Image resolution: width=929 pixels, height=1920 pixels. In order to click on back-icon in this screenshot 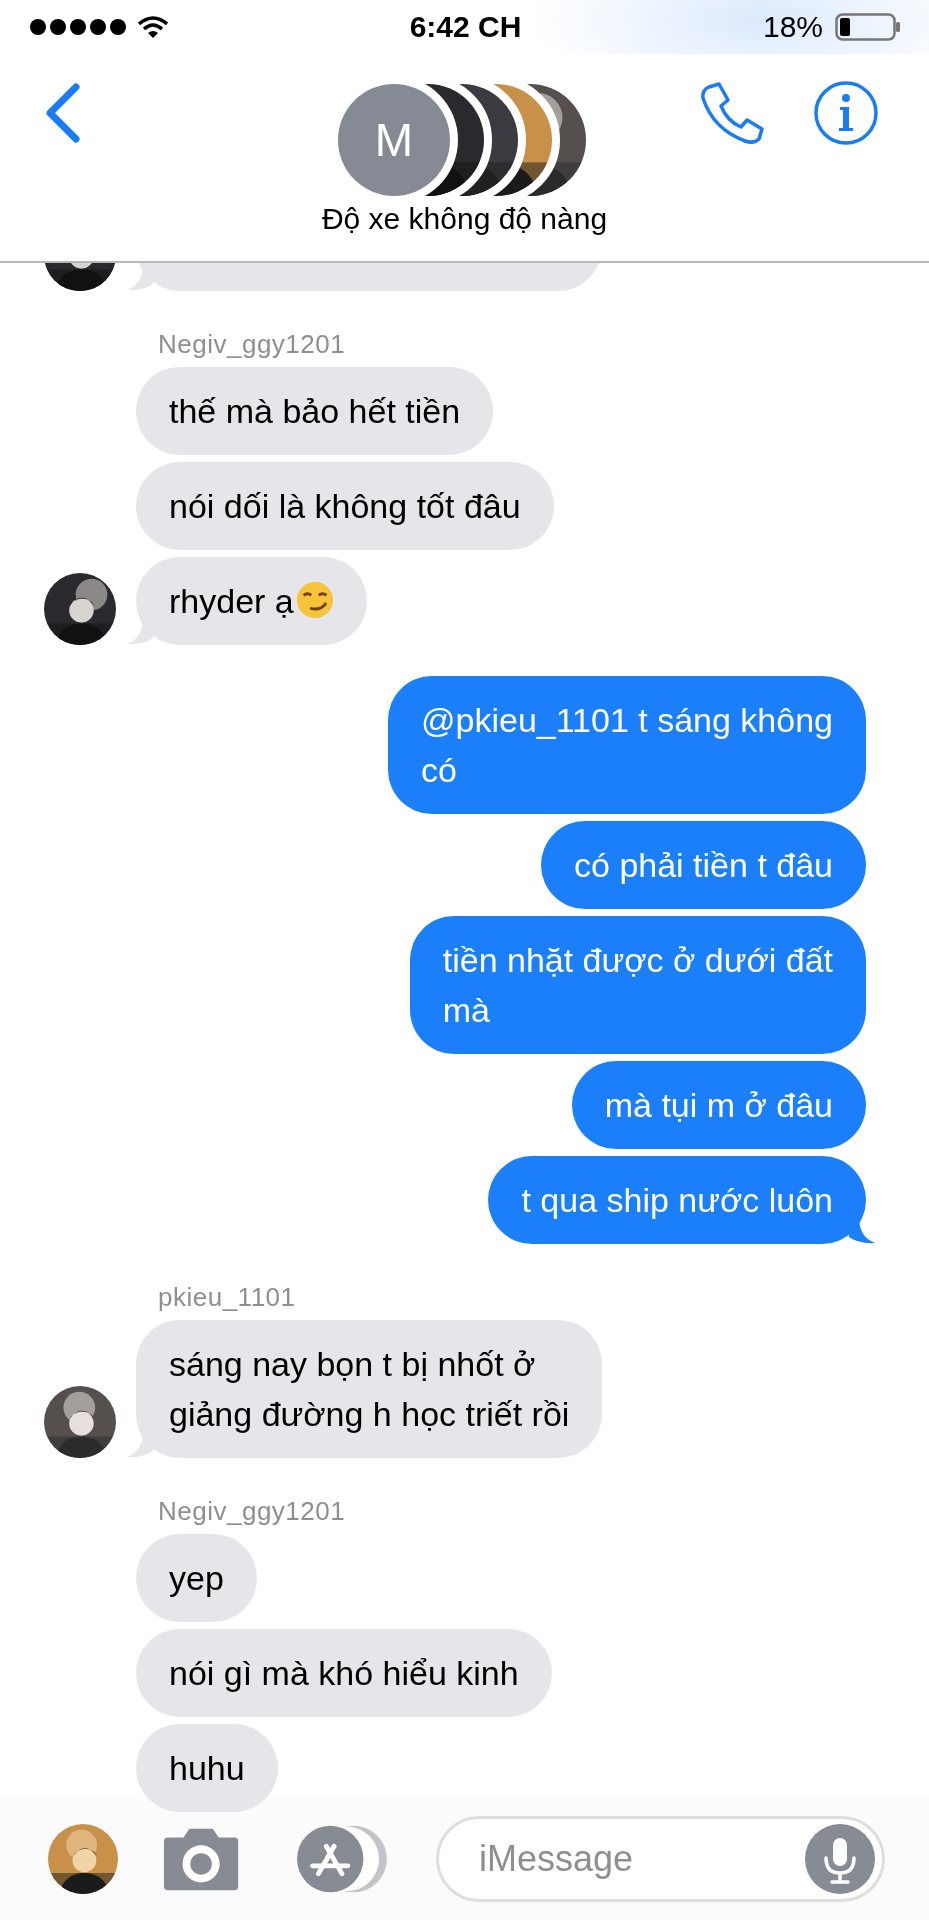, I will do `click(63, 113)`.